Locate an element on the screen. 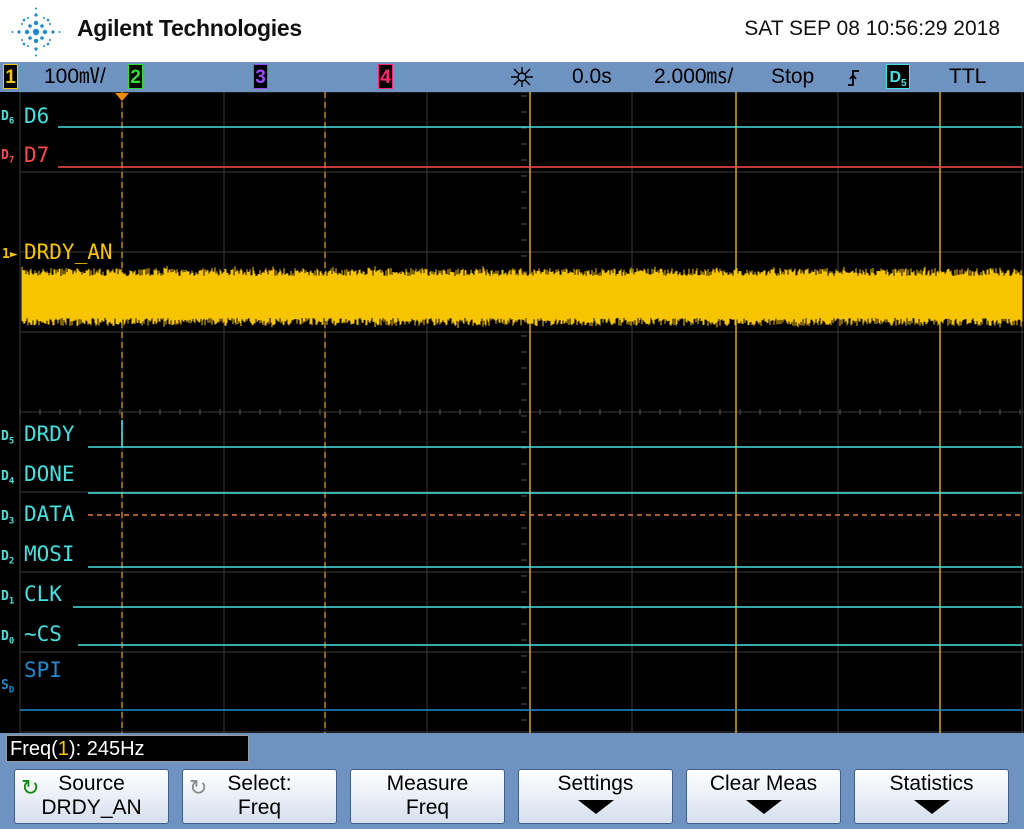 The height and width of the screenshot is (829, 1024). statistics-softkey: Statistics is located at coordinates (931, 796).